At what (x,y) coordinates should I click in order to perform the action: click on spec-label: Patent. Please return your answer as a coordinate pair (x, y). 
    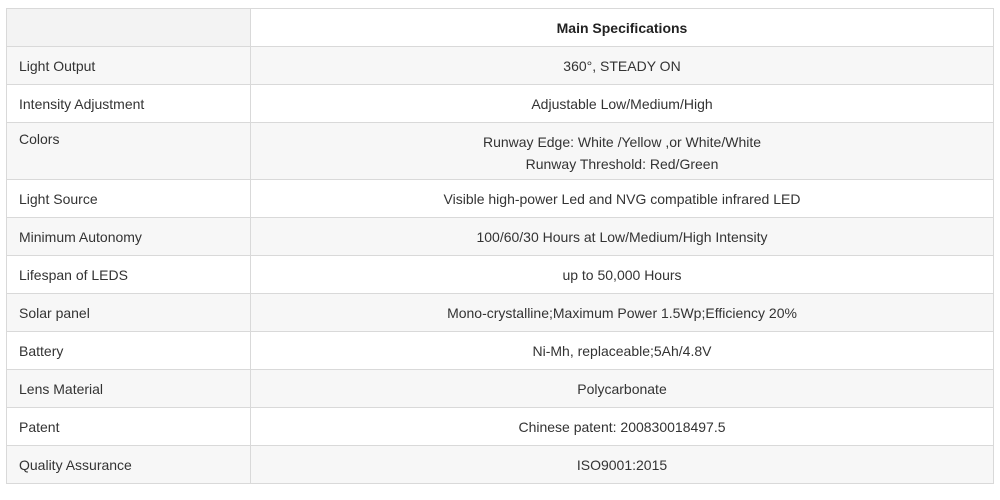
    Looking at the image, I should click on (128, 426).